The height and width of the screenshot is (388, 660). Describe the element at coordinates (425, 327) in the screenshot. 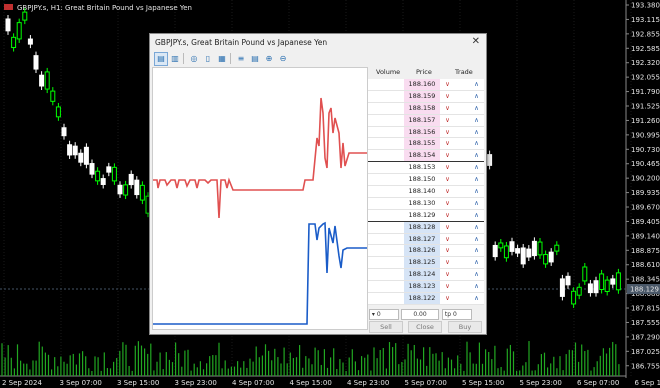

I see `close-button: Close` at that location.